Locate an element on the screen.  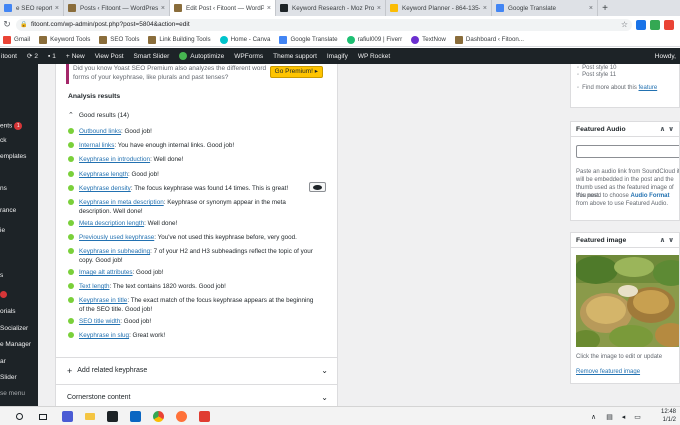
menu-item-comments: ents 1 is located at coordinates (11, 126).